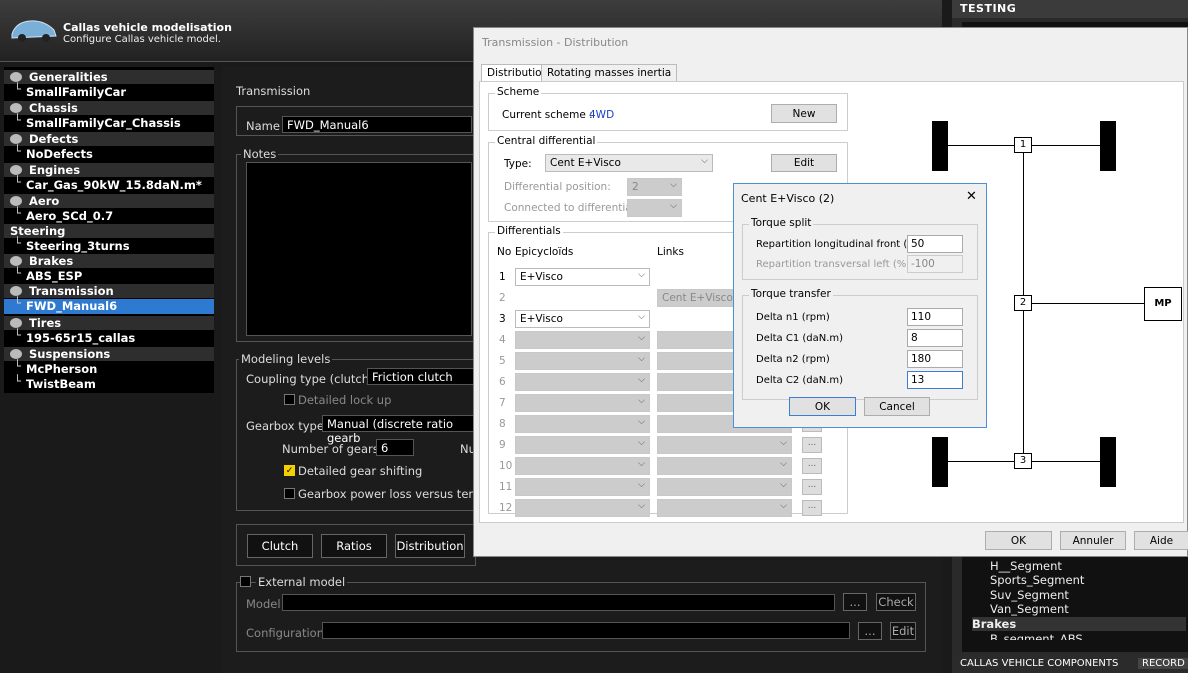 The width and height of the screenshot is (1188, 673). Describe the element at coordinates (16, 201) in the screenshot. I see `category-icon` at that location.